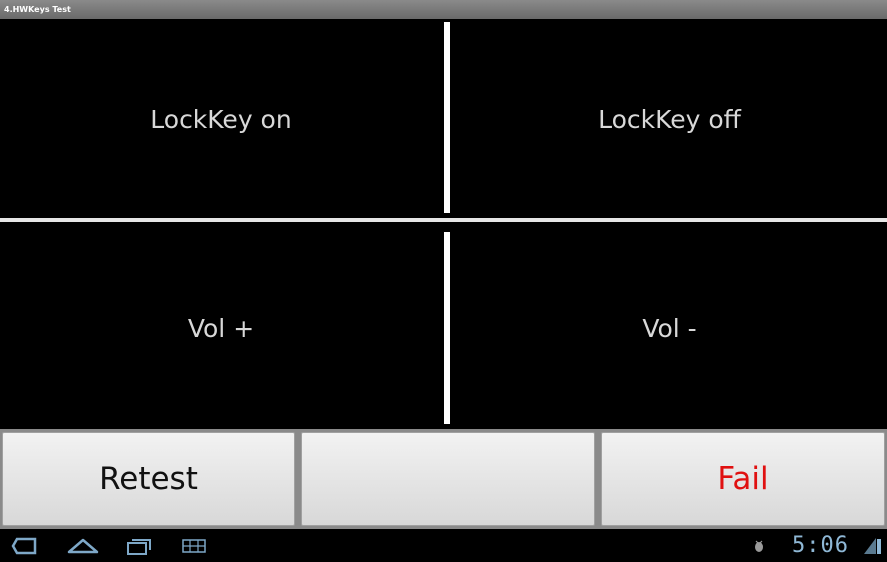 The image size is (887, 562). I want to click on vertical-divider-top, so click(447, 117).